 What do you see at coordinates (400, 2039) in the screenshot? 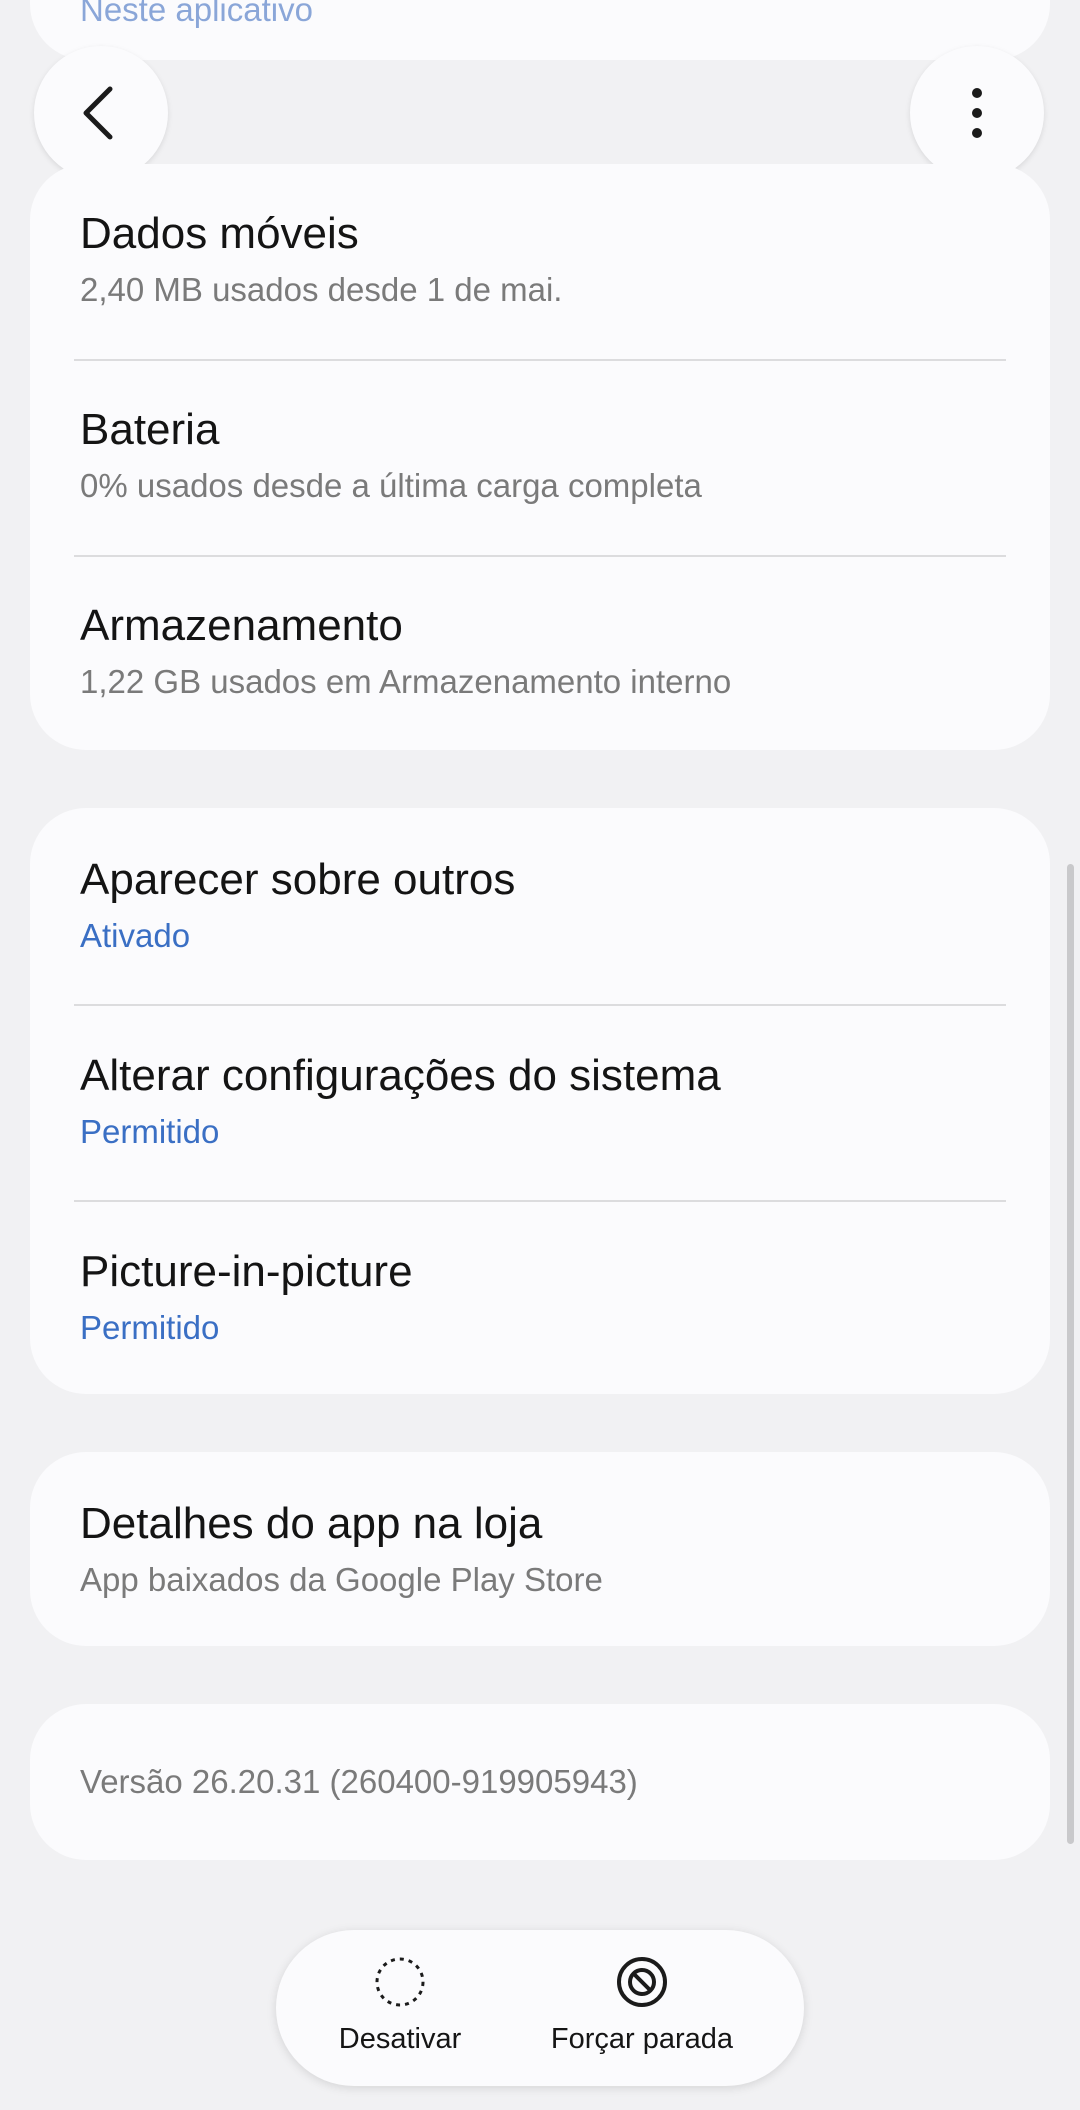
I see `disable-label: Desativar` at bounding box center [400, 2039].